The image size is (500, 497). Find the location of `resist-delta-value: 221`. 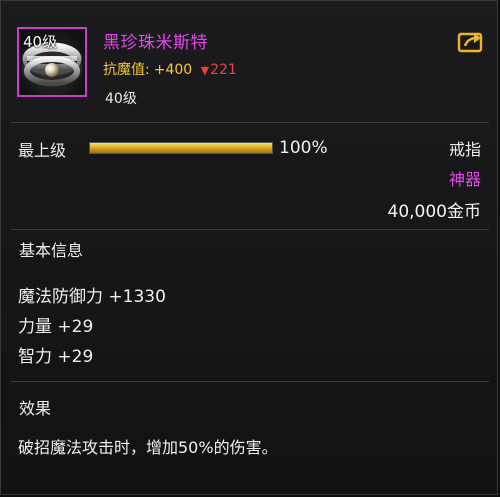

resist-delta-value: 221 is located at coordinates (223, 70).